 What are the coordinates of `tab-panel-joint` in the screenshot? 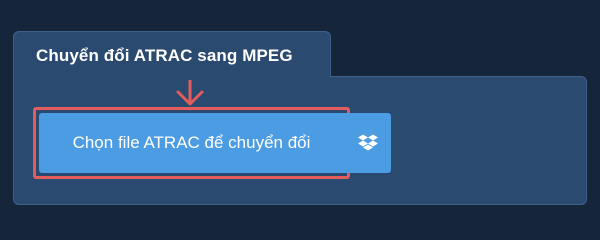 It's located at (172, 76).